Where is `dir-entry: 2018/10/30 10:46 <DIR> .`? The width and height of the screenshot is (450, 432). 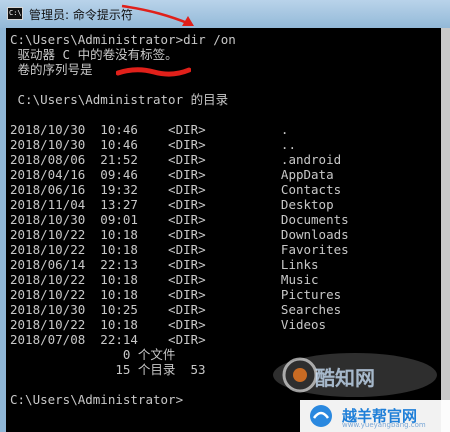 dir-entry: 2018/10/30 10:46 <DIR> . is located at coordinates (149, 129).